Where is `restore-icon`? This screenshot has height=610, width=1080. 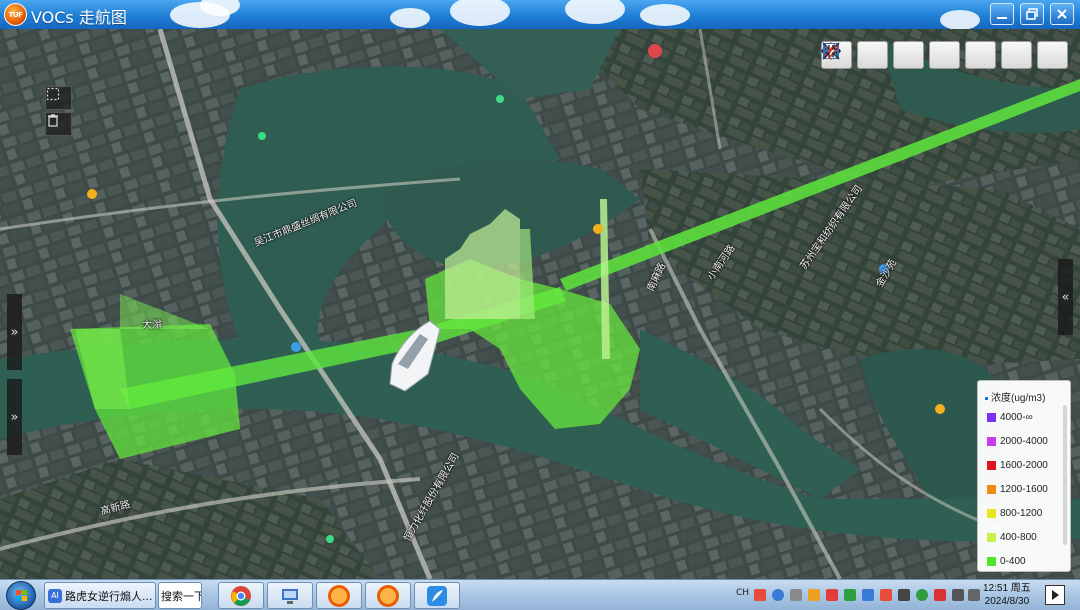
restore-icon is located at coordinates (1032, 14).